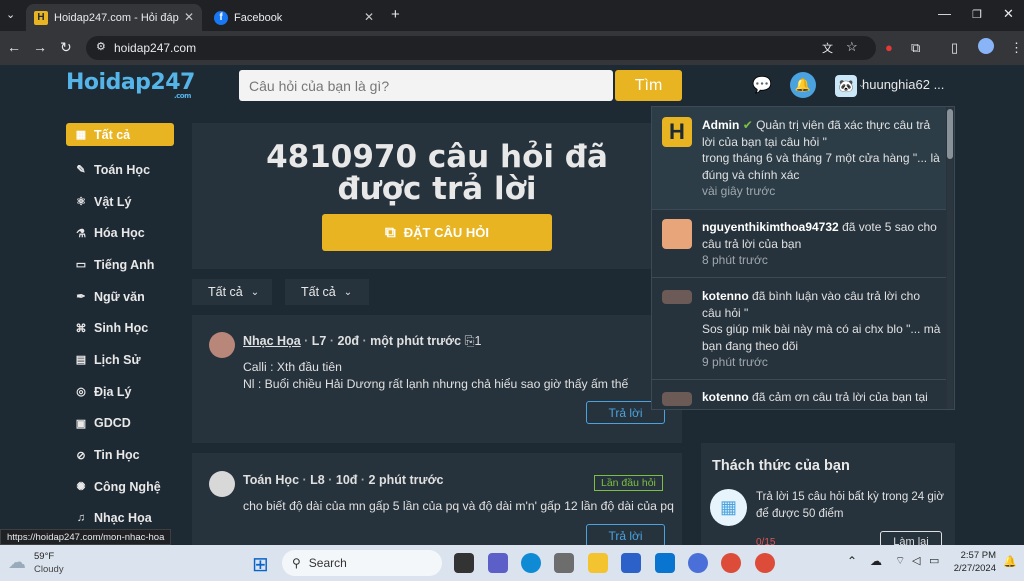  I want to click on url-bar: ⚙ hoidap247.com 文 ☆, so click(481, 48).